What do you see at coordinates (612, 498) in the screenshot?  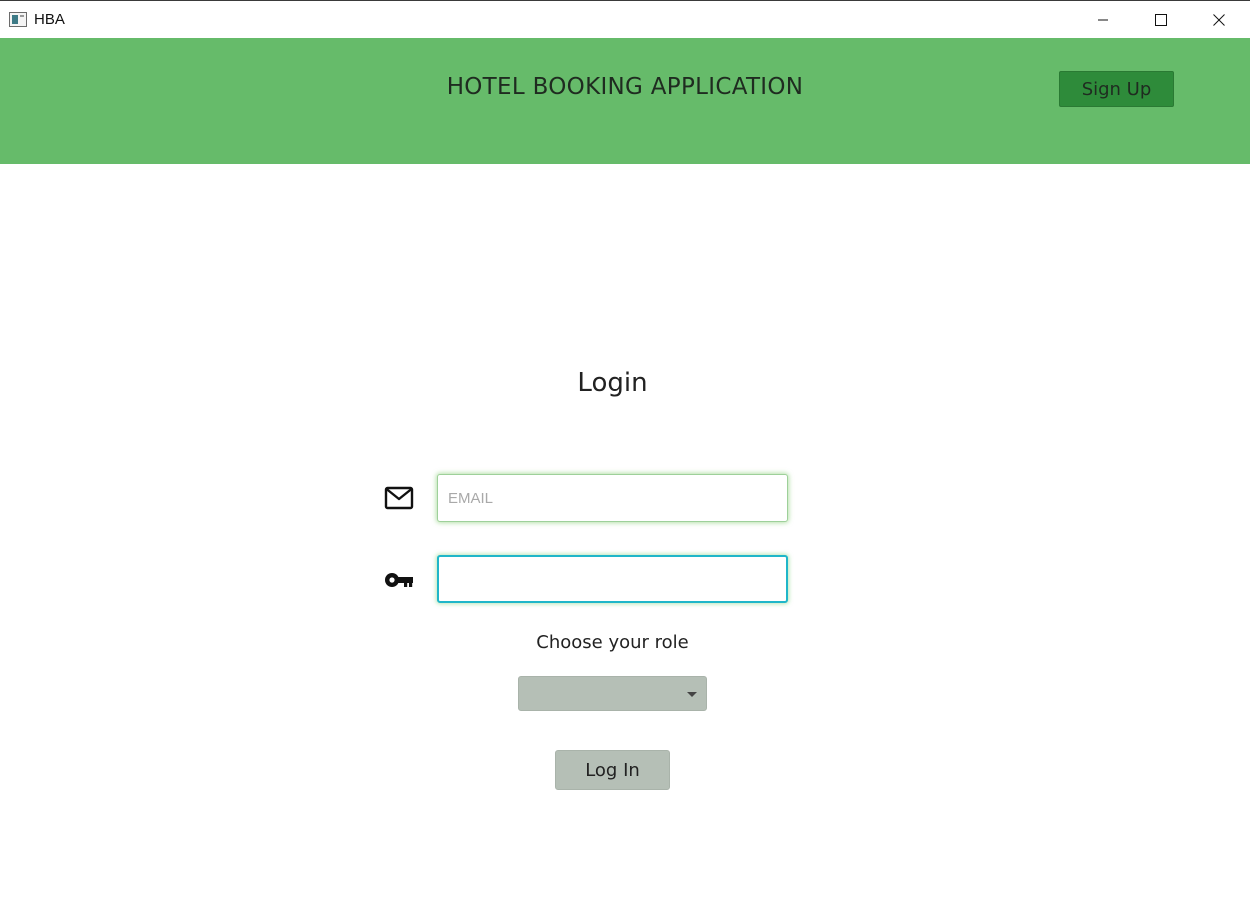 I see `email-field` at bounding box center [612, 498].